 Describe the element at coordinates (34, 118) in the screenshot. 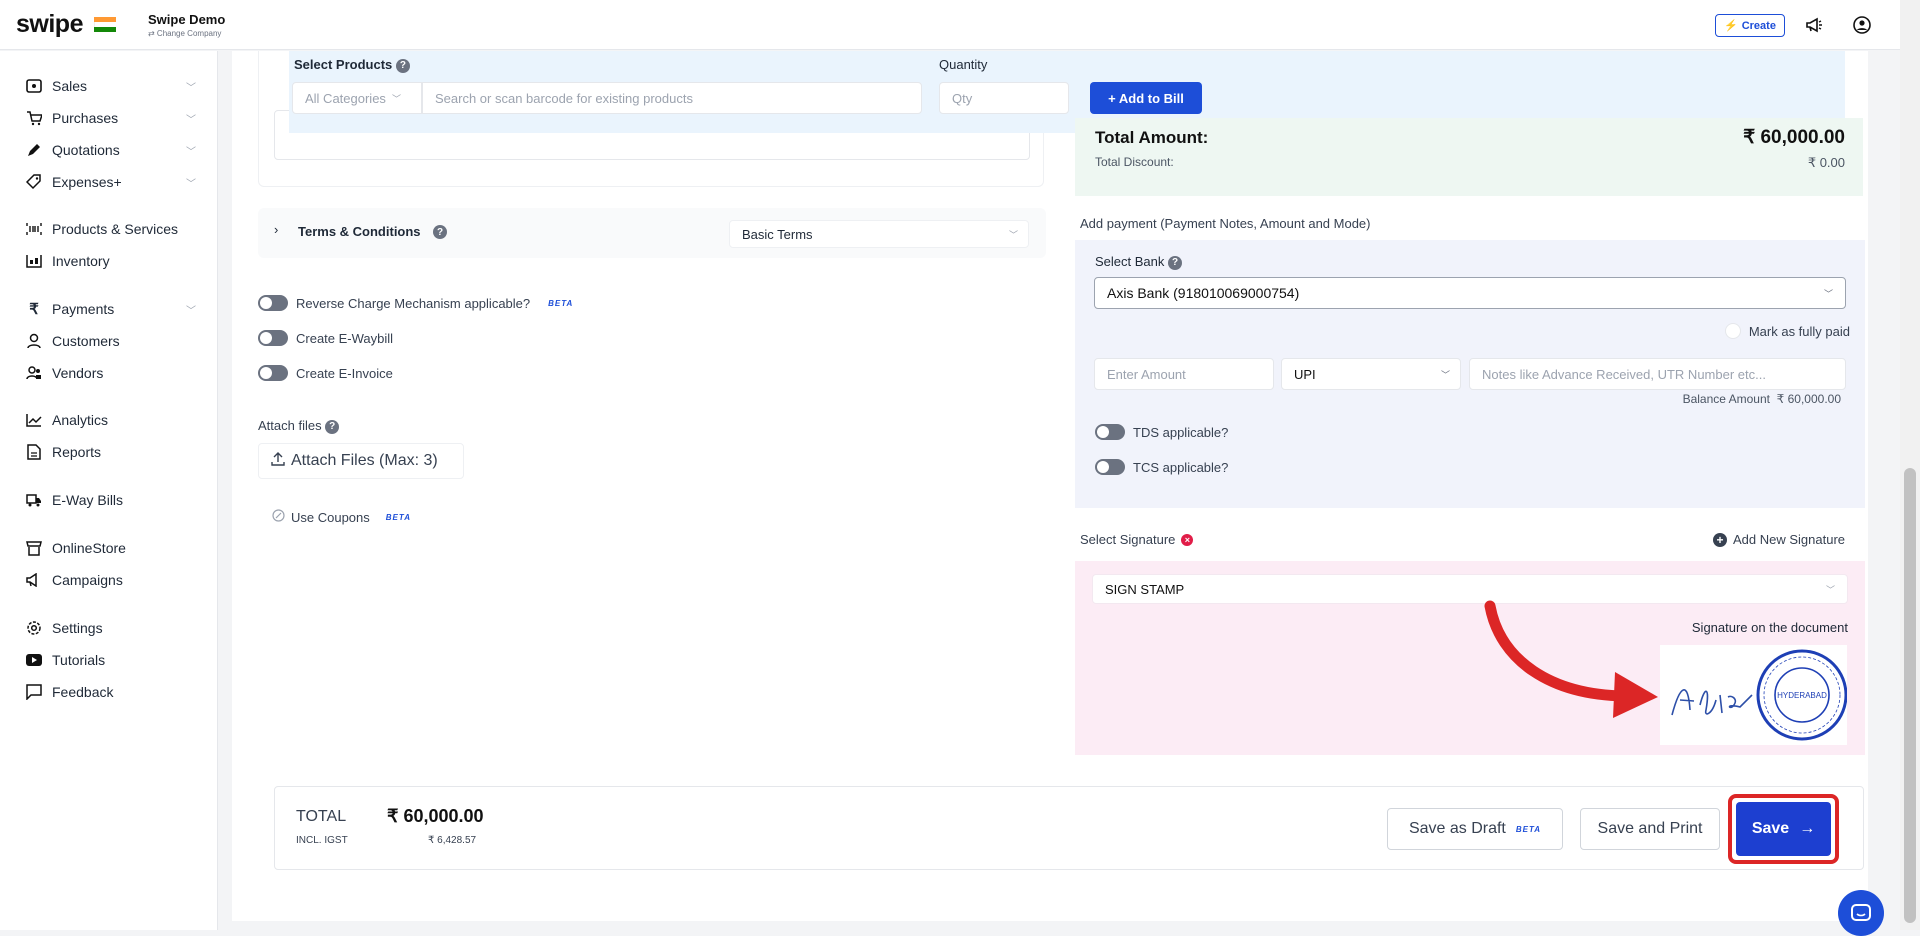

I see `cart-icon` at that location.